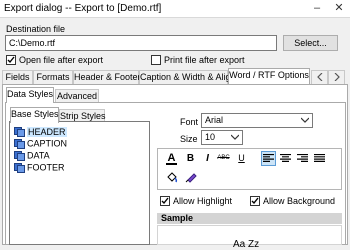 The width and height of the screenshot is (350, 250). What do you see at coordinates (223, 158) in the screenshot?
I see `strikethrough-button: ABC` at bounding box center [223, 158].